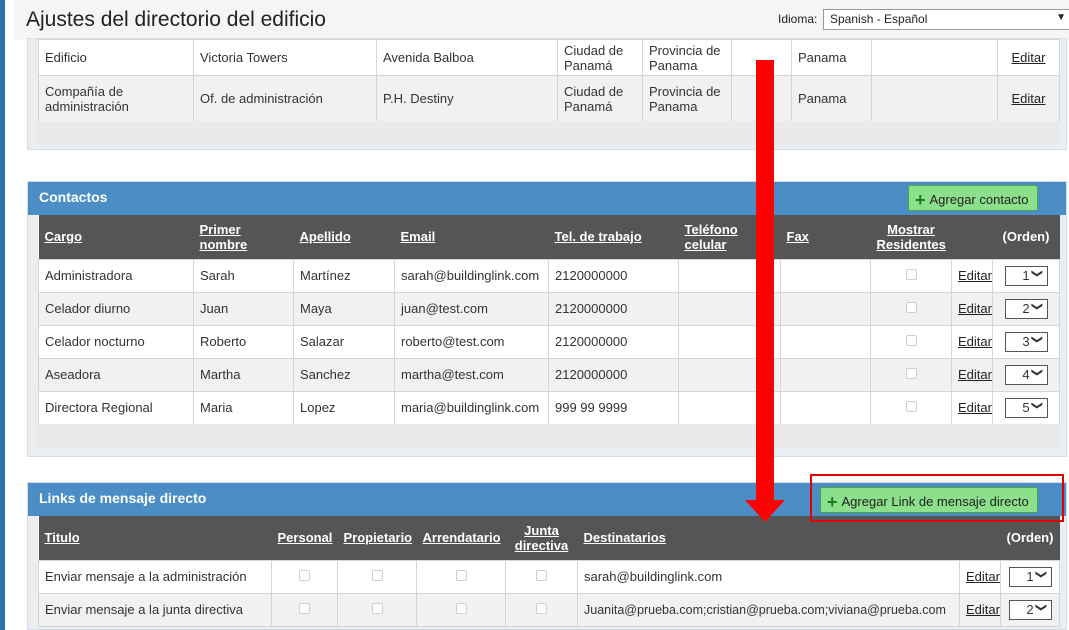 This screenshot has width=1069, height=630. Describe the element at coordinates (2, 315) in the screenshot. I see `left-rail` at that location.